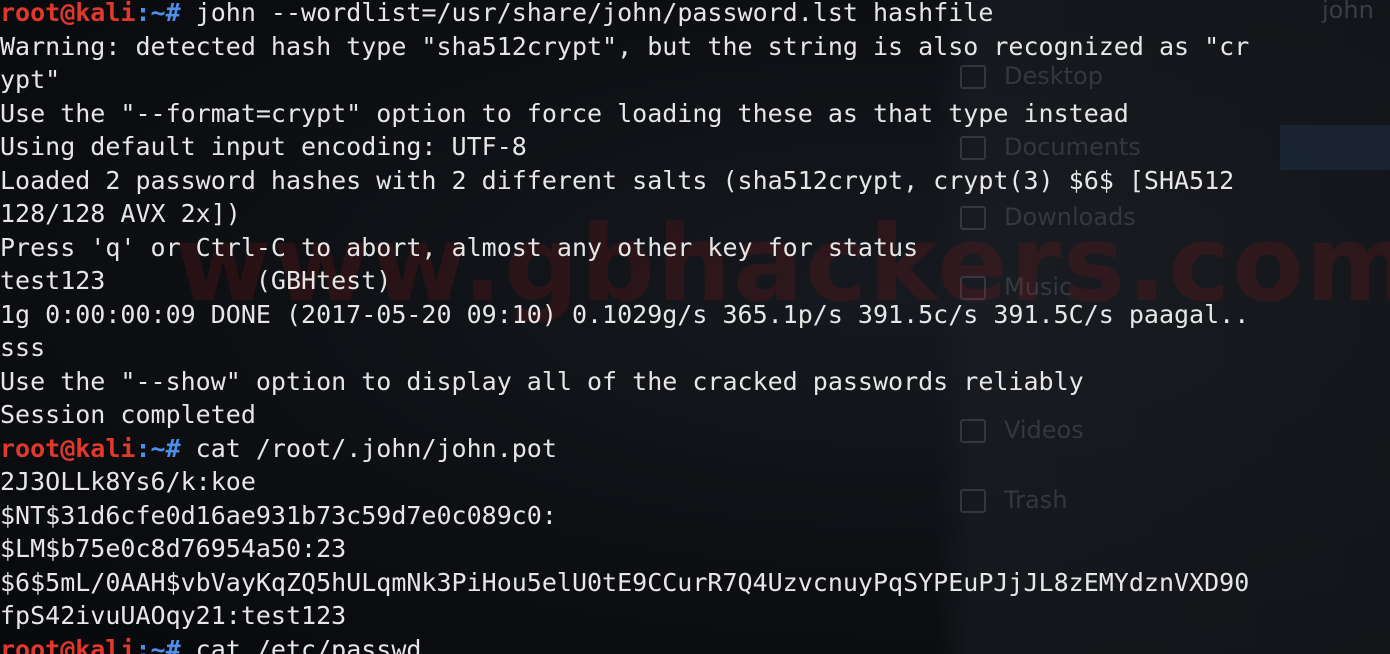 This screenshot has height=654, width=1390. Describe the element at coordinates (1348, 12) in the screenshot. I see `background-window-title: john` at that location.